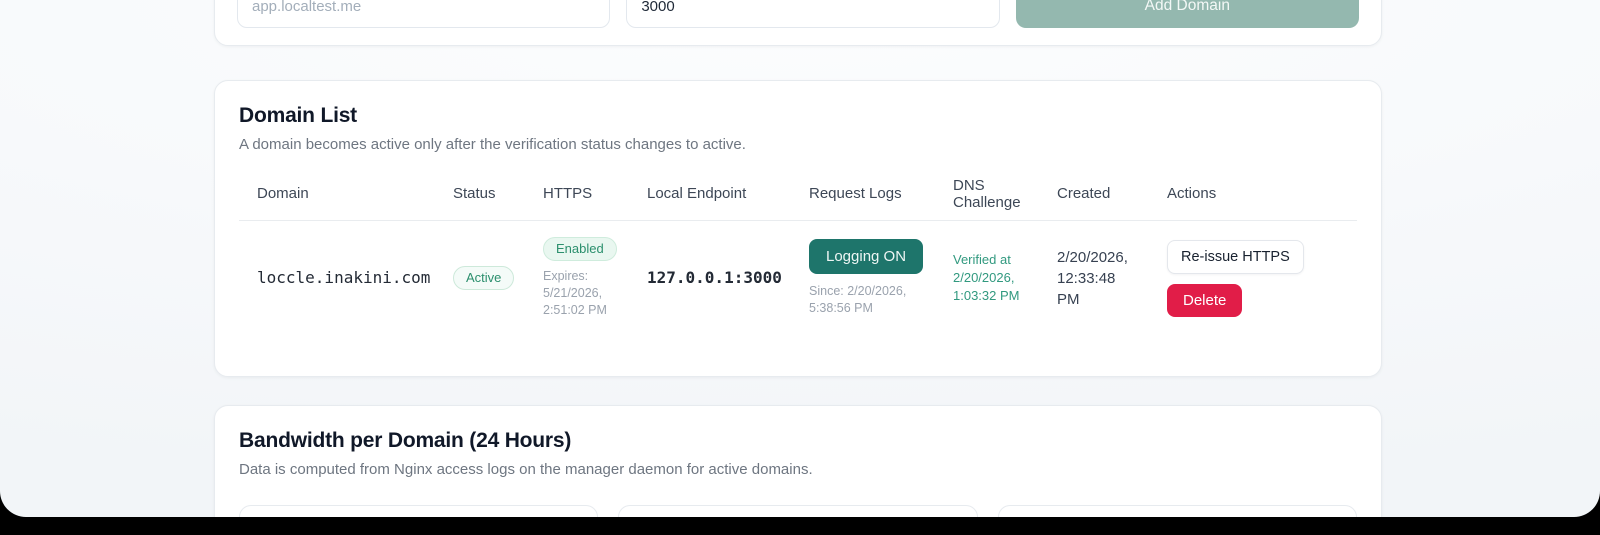 Image resolution: width=1600 pixels, height=535 pixels. I want to click on logging-since-text: Since: 2/20/2026, 5:38:56 PM, so click(858, 299).